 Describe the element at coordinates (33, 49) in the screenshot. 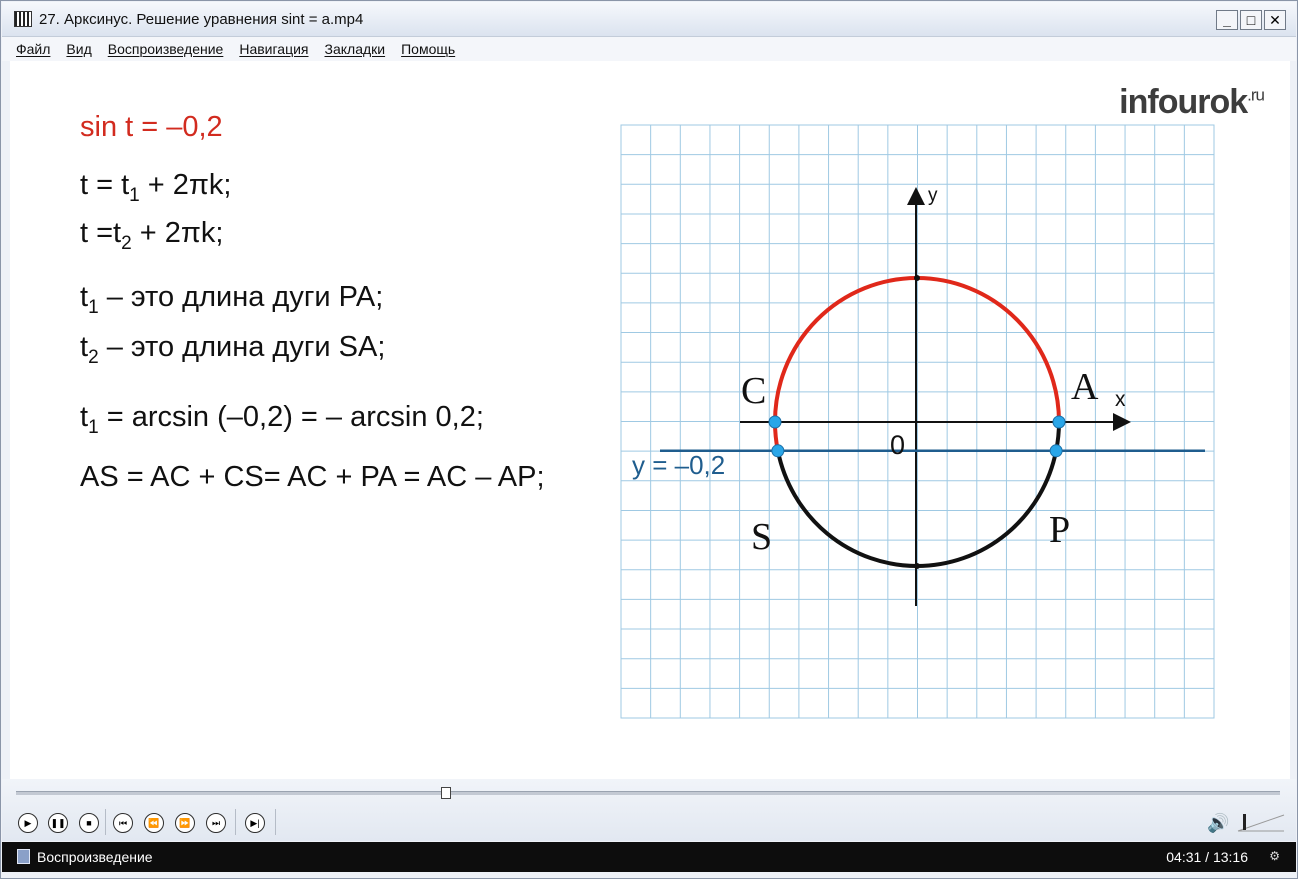

I see `menu-file: Файл` at that location.